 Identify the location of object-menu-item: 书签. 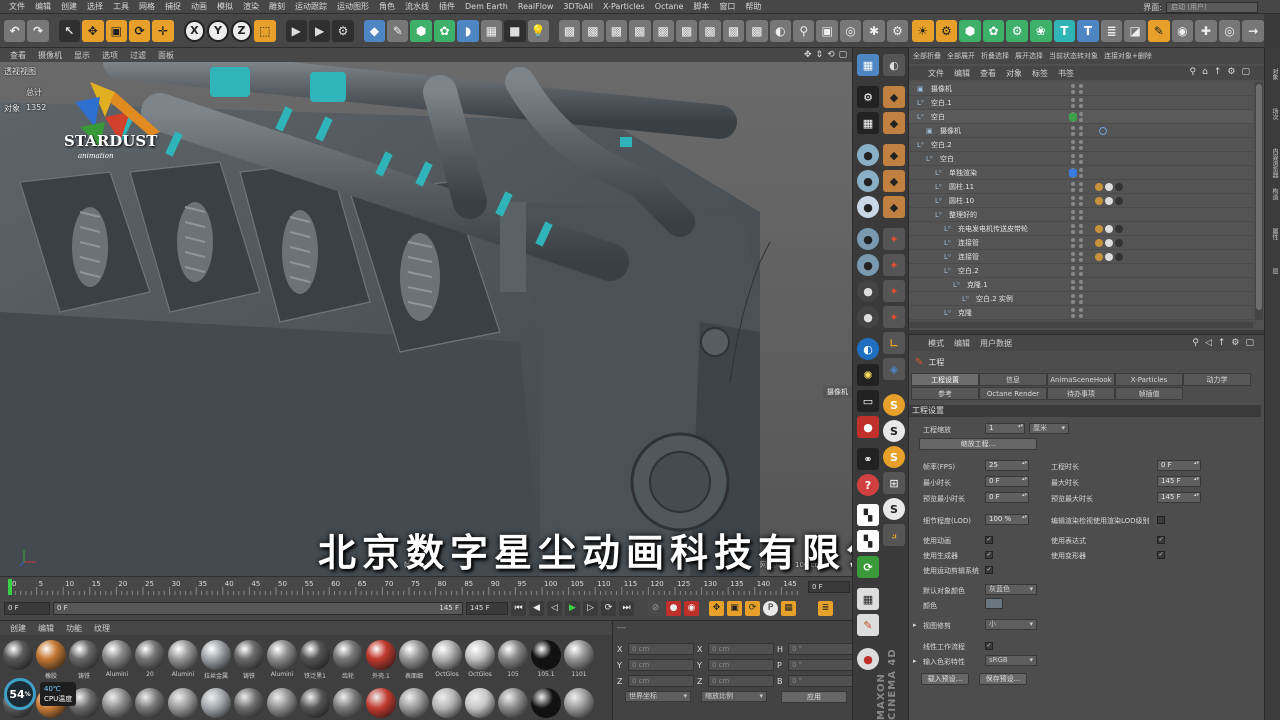
(1066, 73).